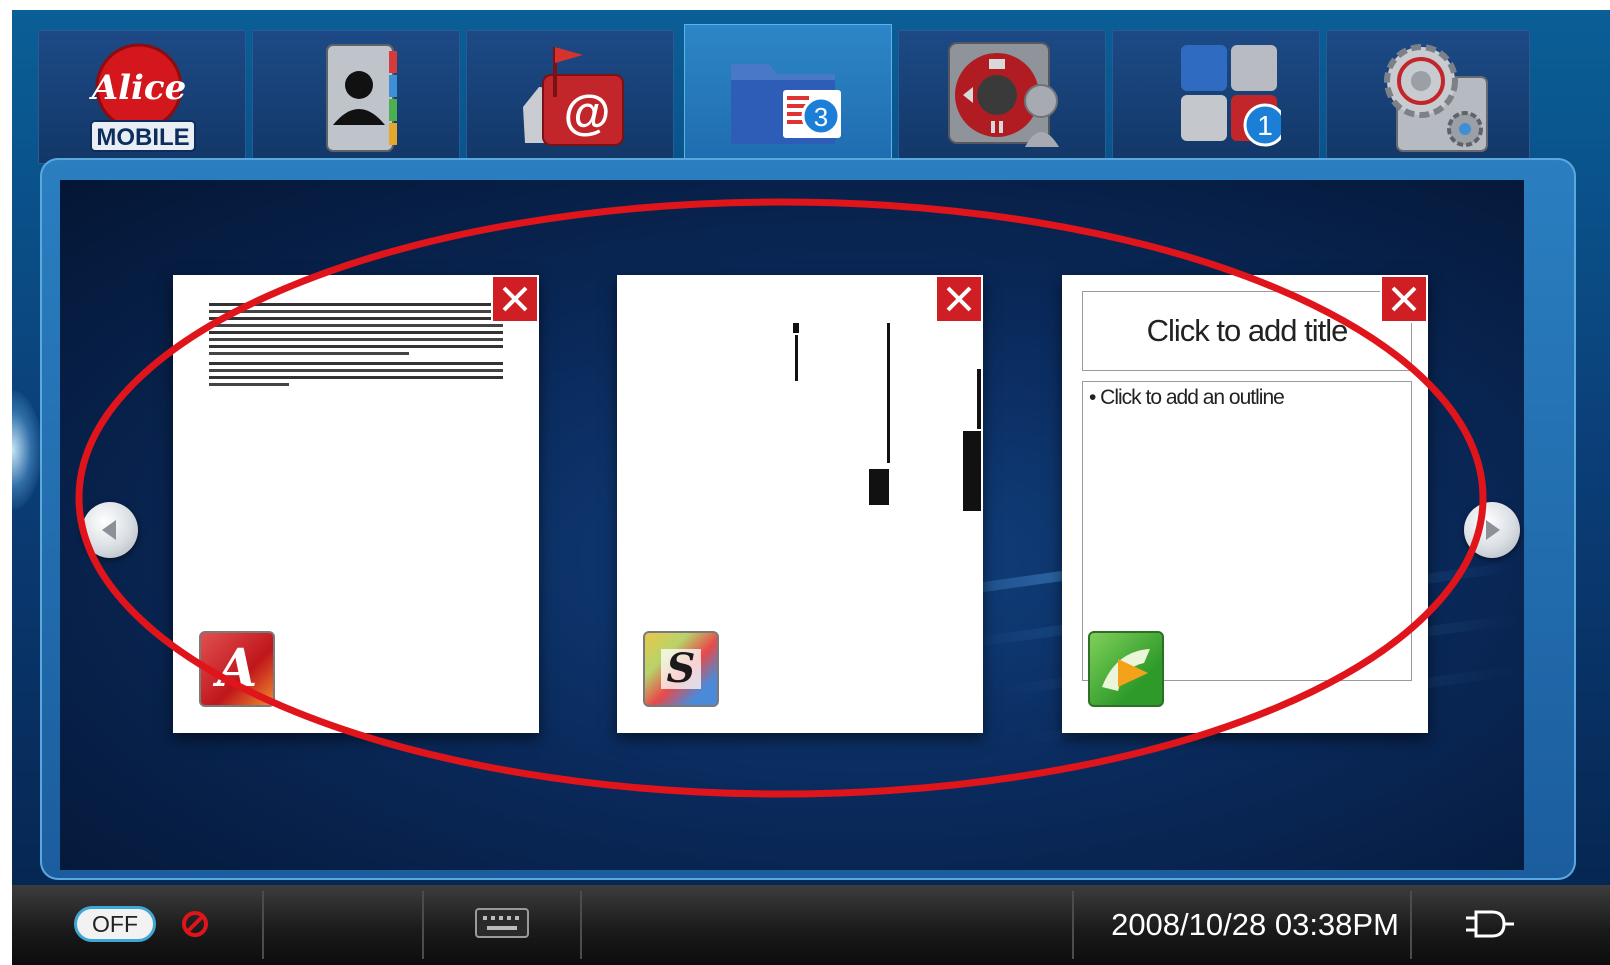  I want to click on document-card-spreadsheet: S, so click(800, 504).